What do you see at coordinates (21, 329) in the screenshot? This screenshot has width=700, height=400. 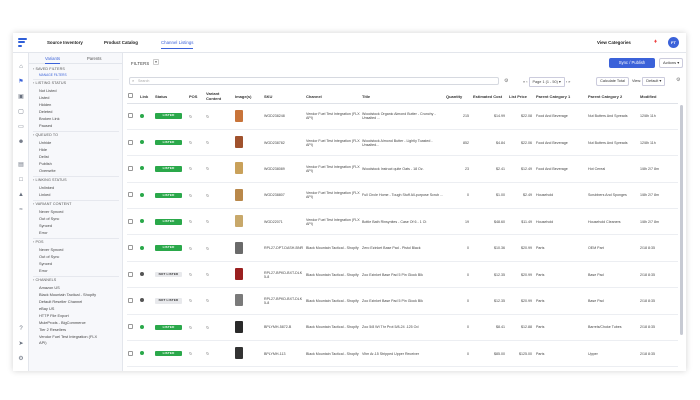 I see `help-icon: ?` at bounding box center [21, 329].